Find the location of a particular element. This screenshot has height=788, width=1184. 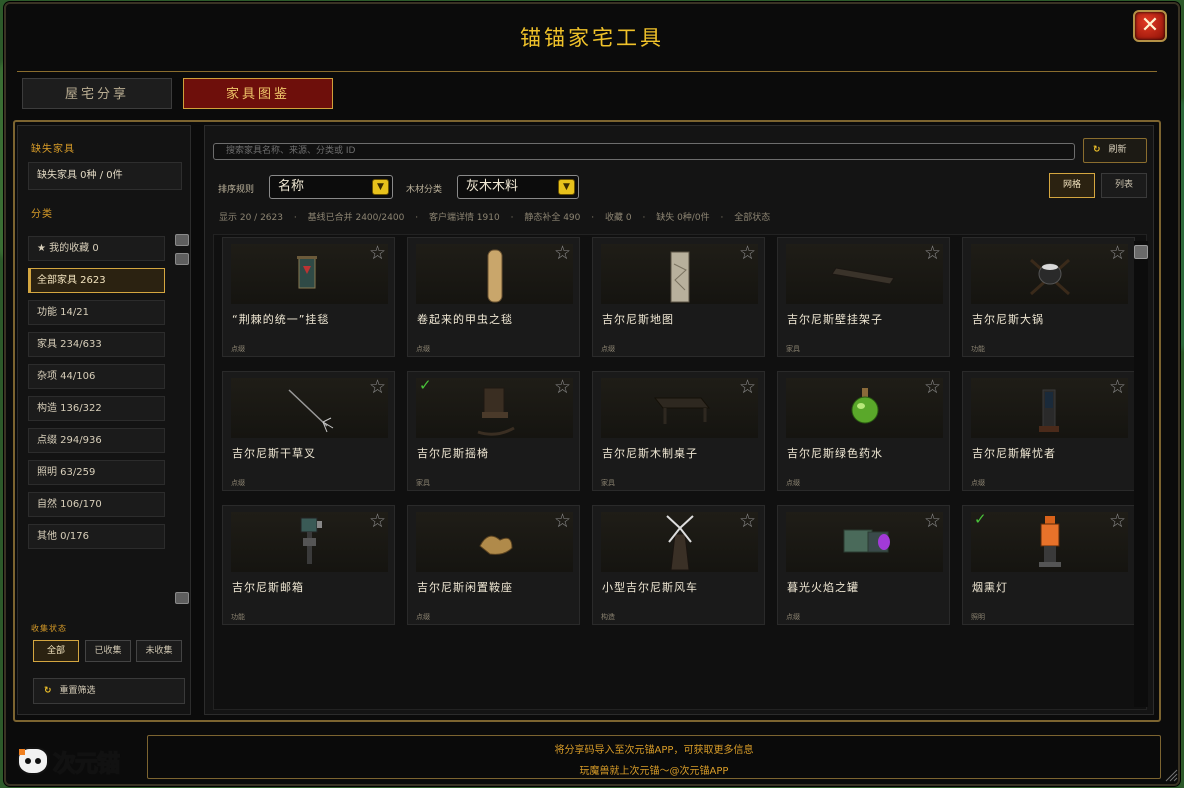

category-structure: 构造 136/322 is located at coordinates (96, 408).